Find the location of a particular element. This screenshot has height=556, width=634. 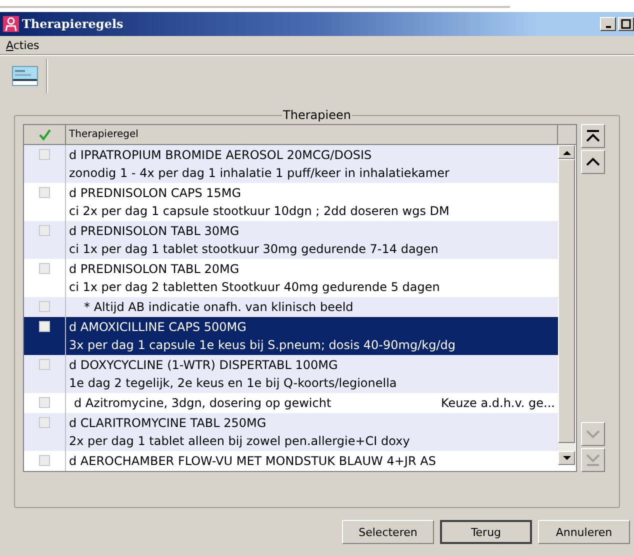

card-icon is located at coordinates (25, 76).